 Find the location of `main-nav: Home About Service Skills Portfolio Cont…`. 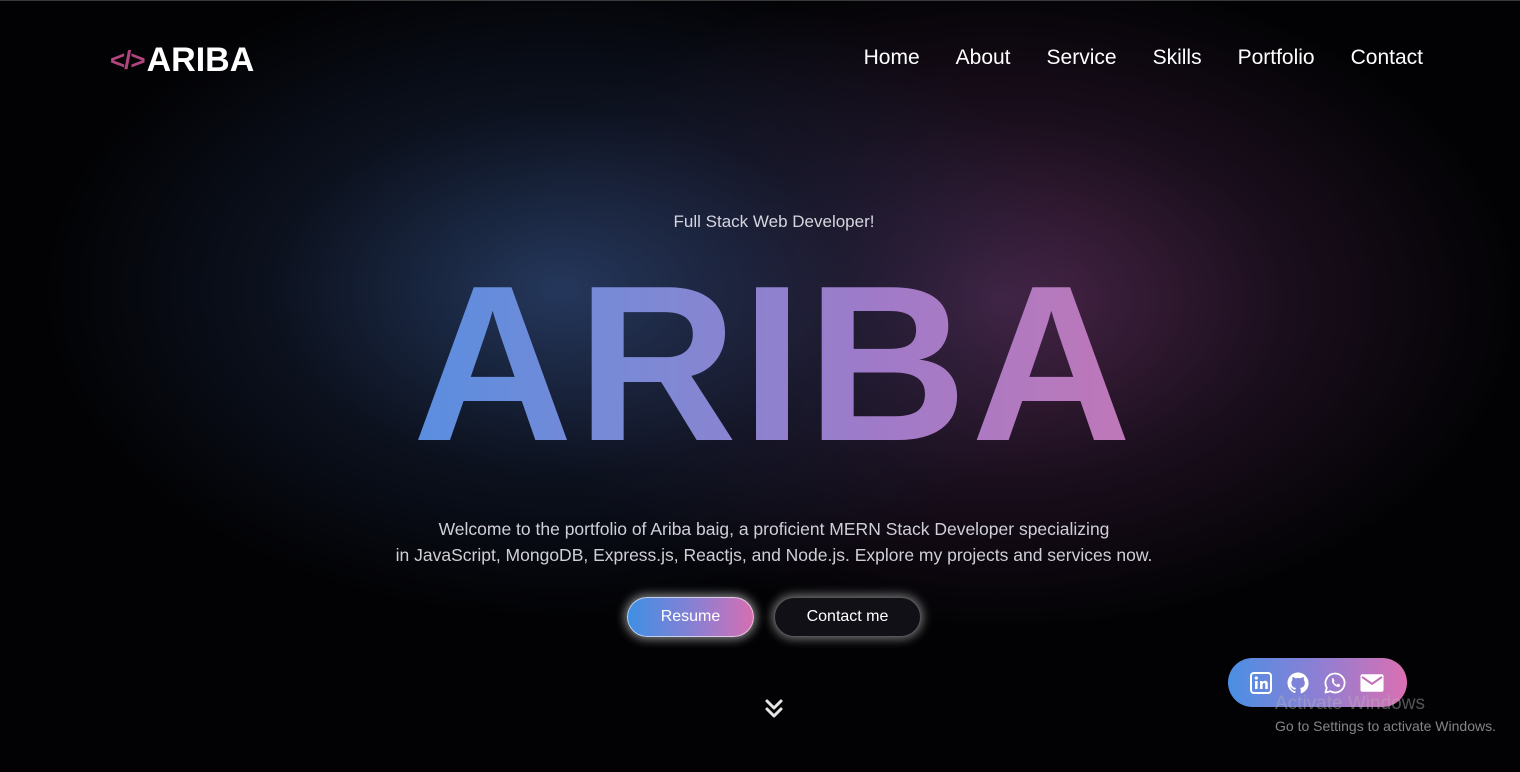

main-nav: Home About Service Skills Portfolio Cont… is located at coordinates (1143, 58).